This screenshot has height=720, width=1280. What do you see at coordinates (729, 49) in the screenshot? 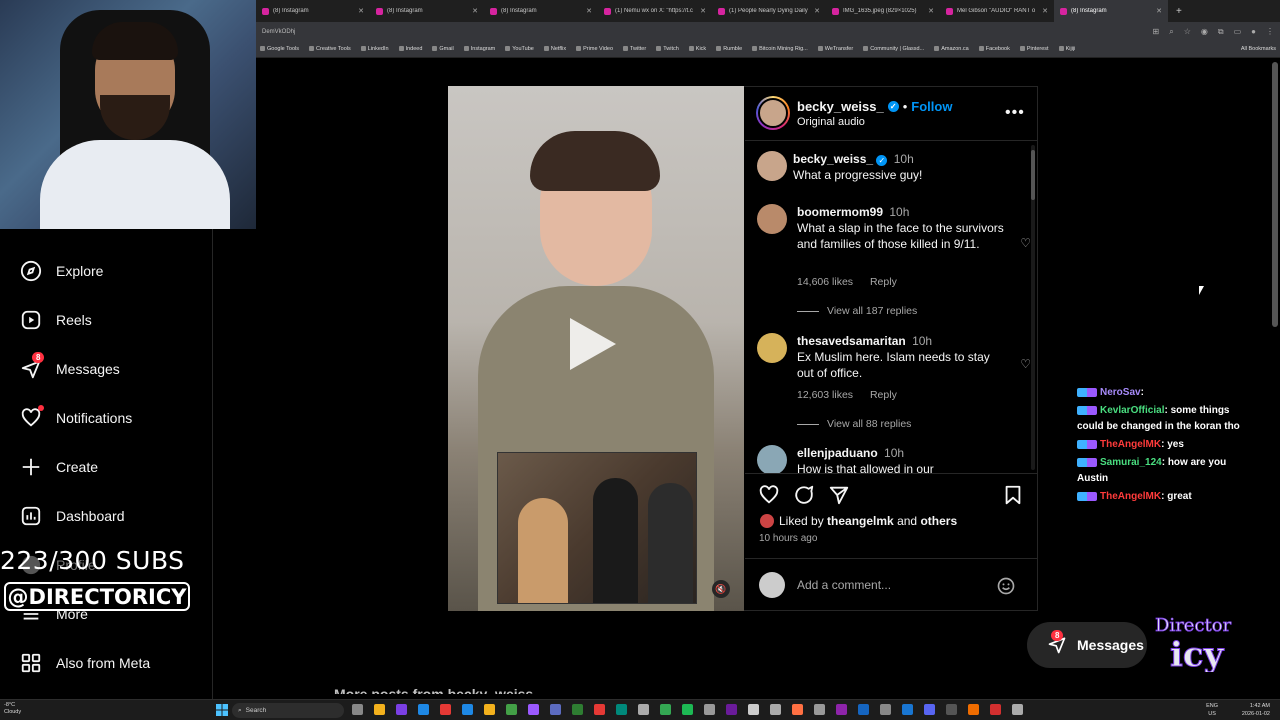
I see `bookmark-item: Rumble` at bounding box center [729, 49].